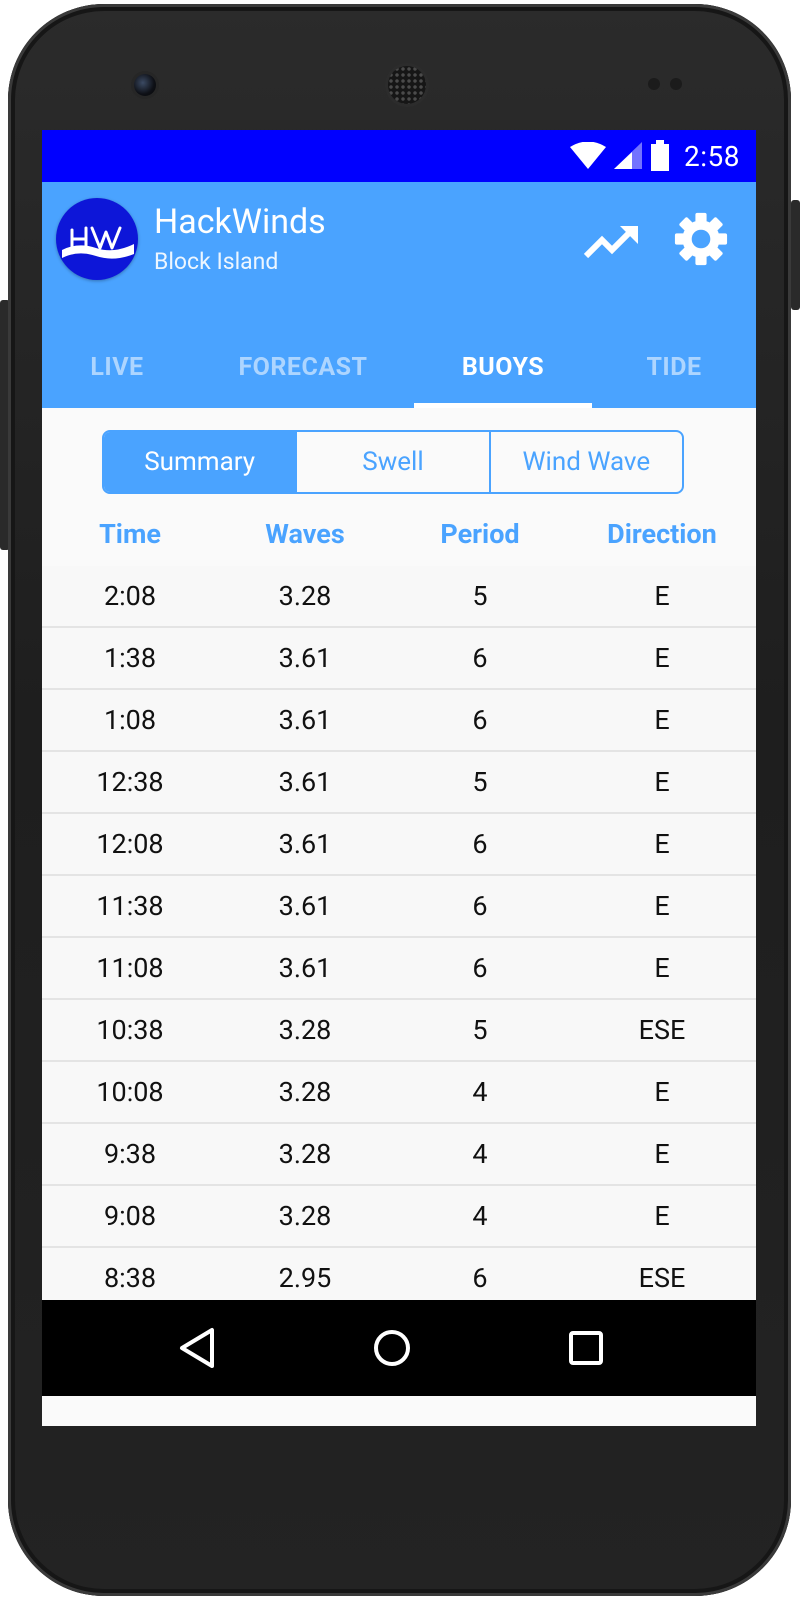 Image resolution: width=800 pixels, height=1600 pixels. I want to click on cell-time: 9:38, so click(130, 1154).